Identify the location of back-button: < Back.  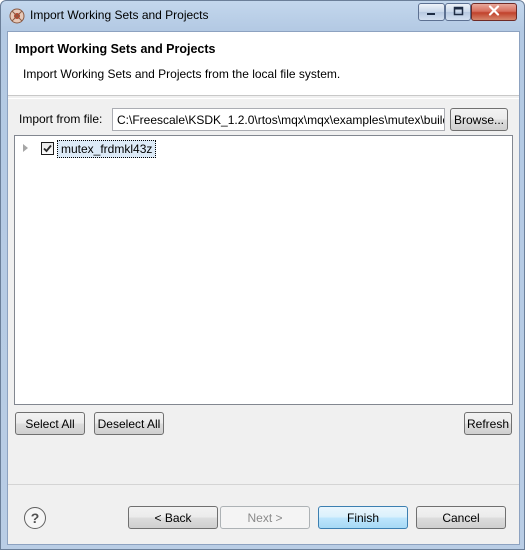
(173, 517).